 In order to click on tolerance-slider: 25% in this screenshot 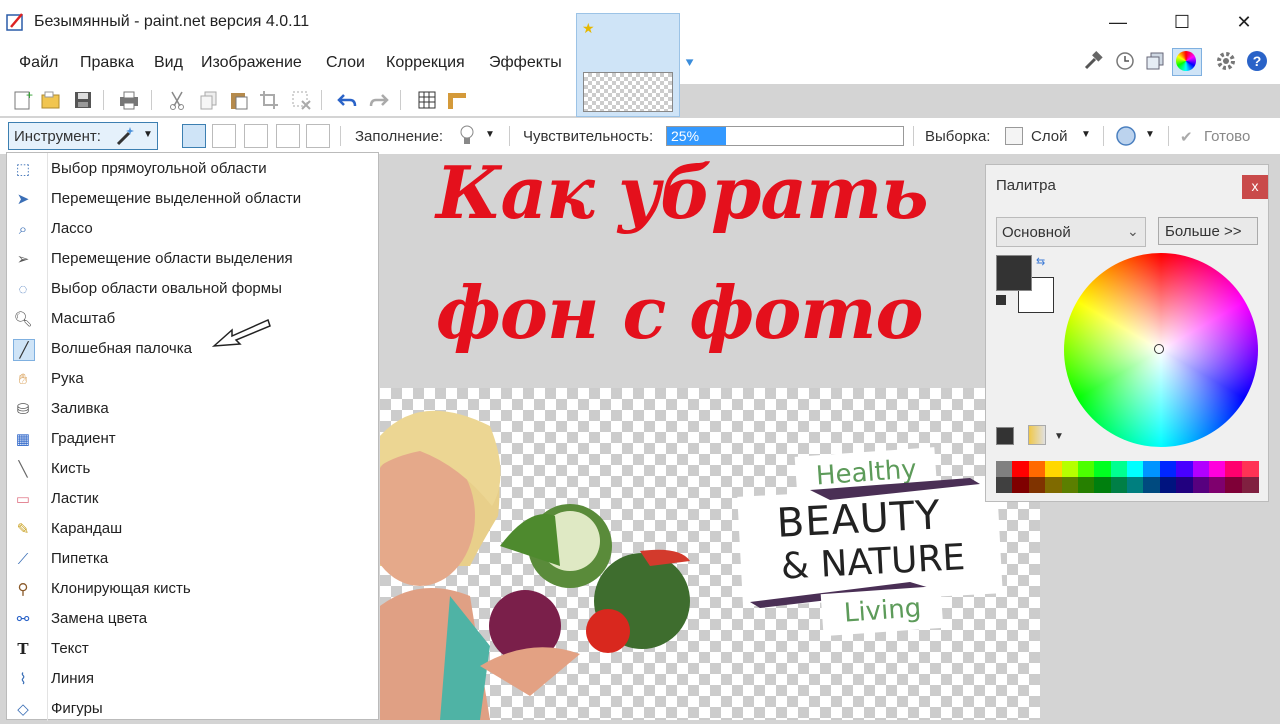, I will do `click(785, 136)`.